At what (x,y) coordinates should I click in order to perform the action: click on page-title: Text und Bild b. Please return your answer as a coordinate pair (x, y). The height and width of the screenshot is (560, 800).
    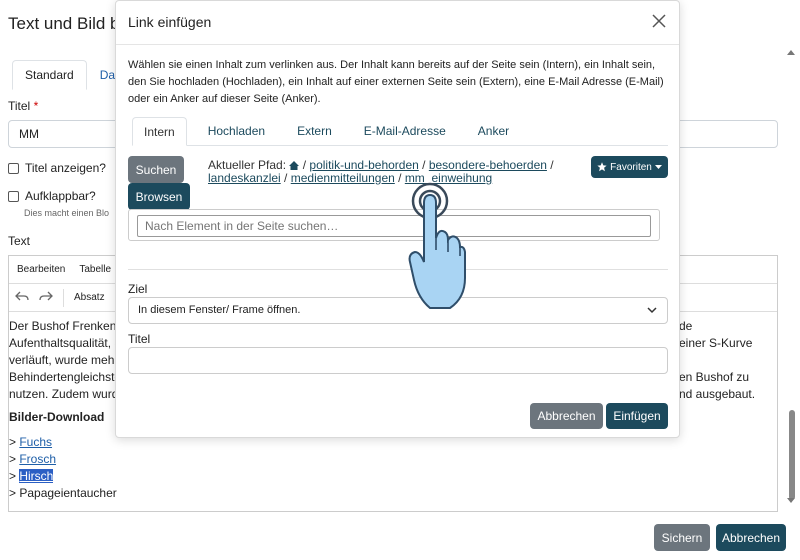
    Looking at the image, I should click on (64, 23).